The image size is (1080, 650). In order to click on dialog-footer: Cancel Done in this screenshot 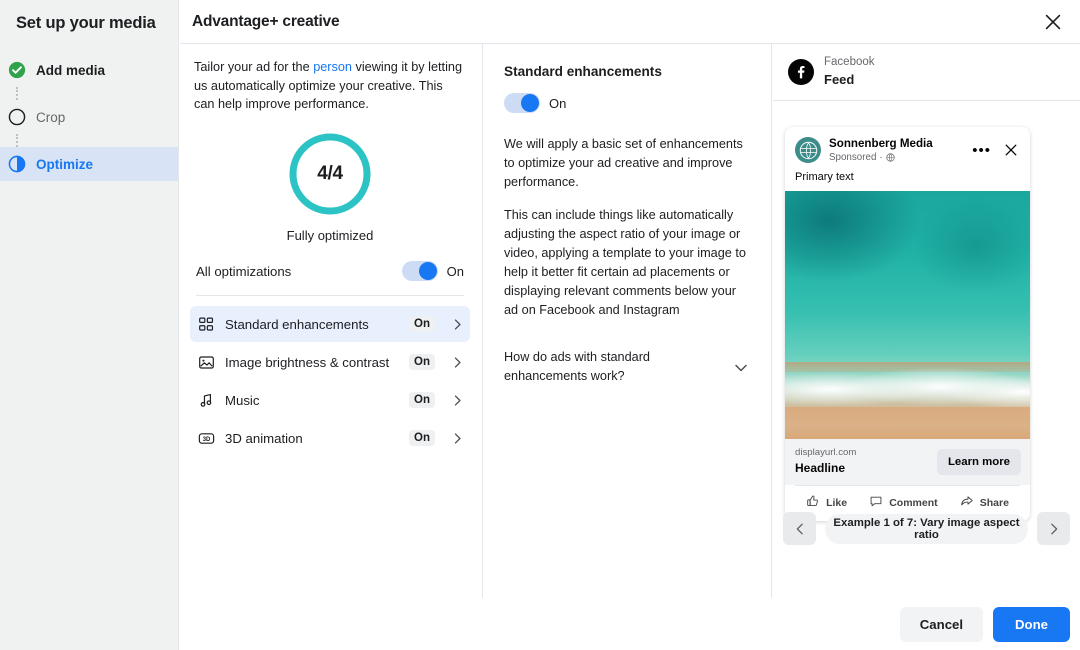, I will do `click(630, 624)`.